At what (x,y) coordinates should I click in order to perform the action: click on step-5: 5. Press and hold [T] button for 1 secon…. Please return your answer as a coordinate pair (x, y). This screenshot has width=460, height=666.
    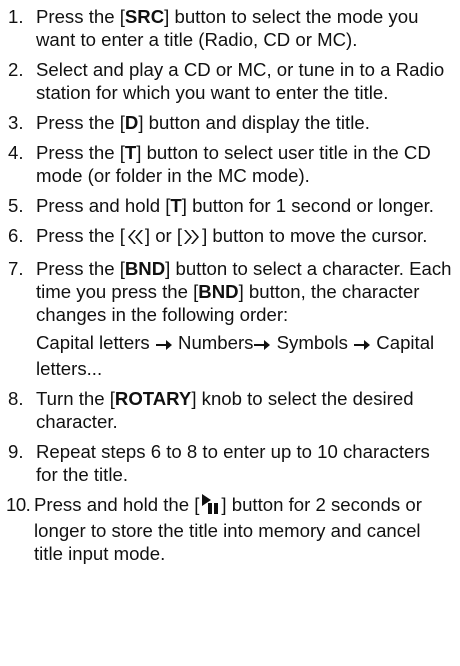
    Looking at the image, I should click on (231, 205).